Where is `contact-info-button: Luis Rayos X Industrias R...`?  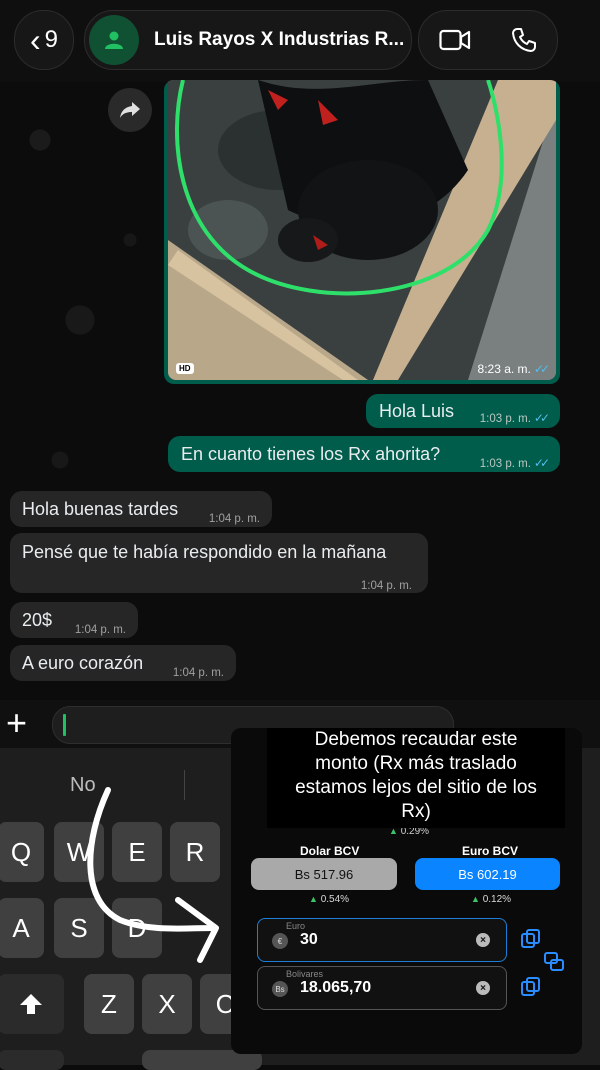
contact-info-button: Luis Rayos X Industrias R... is located at coordinates (248, 40).